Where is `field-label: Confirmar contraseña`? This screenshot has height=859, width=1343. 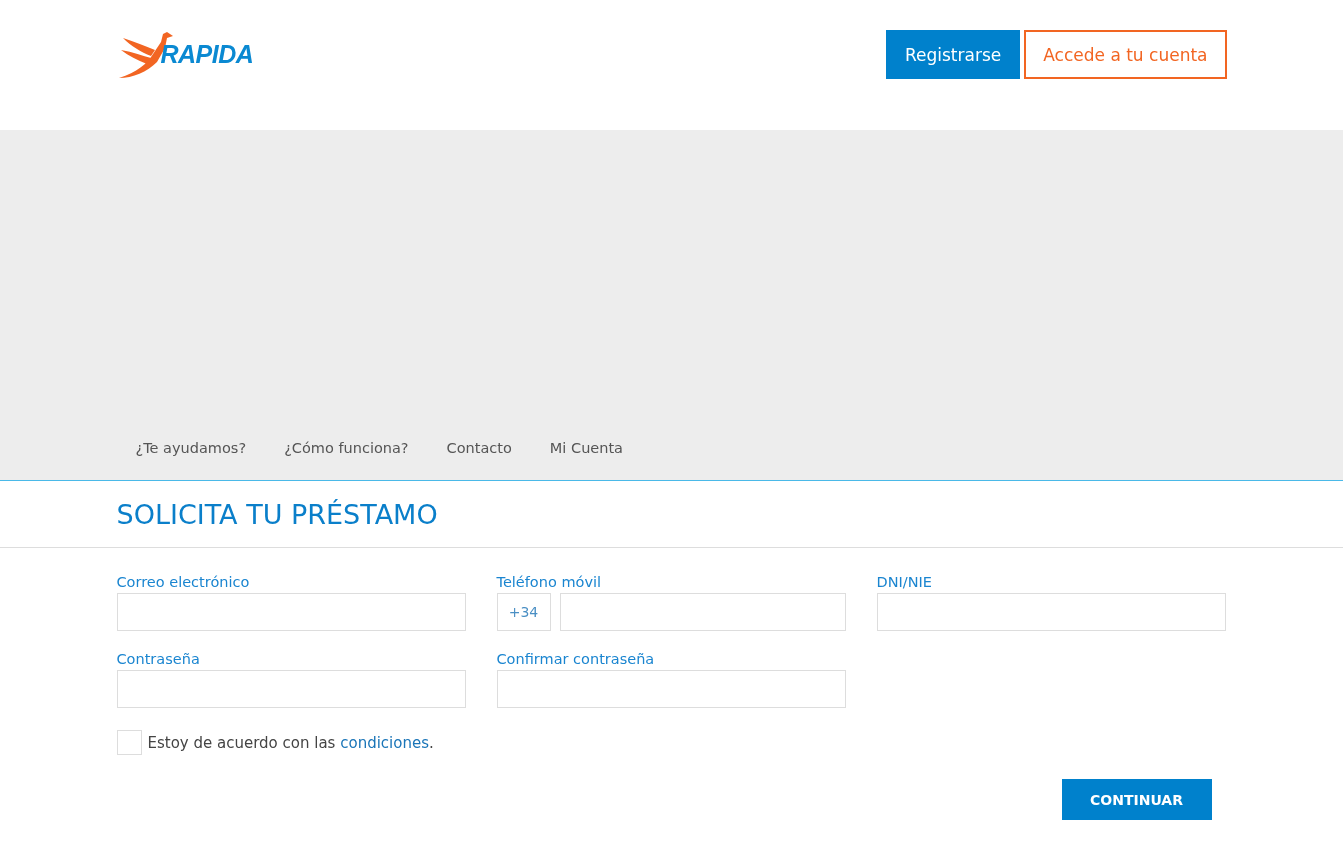 field-label: Confirmar contraseña is located at coordinates (576, 659).